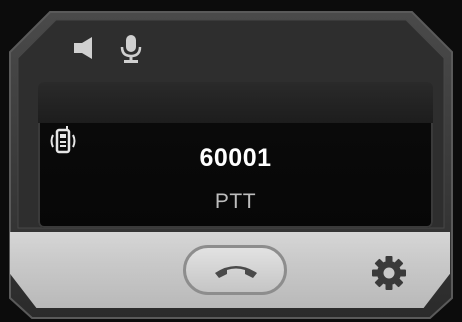 This screenshot has width=462, height=322. Describe the element at coordinates (235, 201) in the screenshot. I see `call-mode: PTT` at that location.